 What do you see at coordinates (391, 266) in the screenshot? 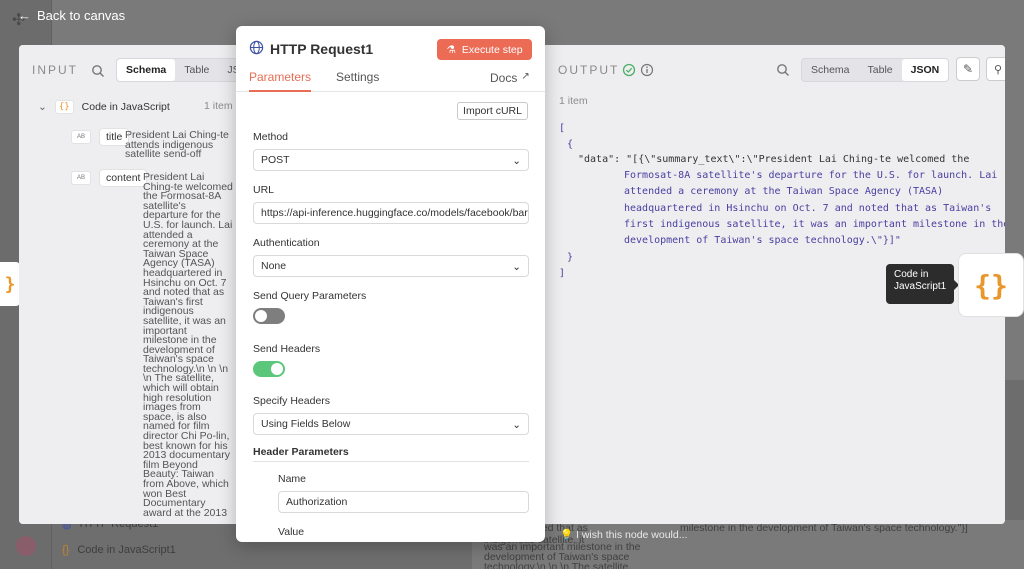
I see `authentication-select: None ⌄` at bounding box center [391, 266].